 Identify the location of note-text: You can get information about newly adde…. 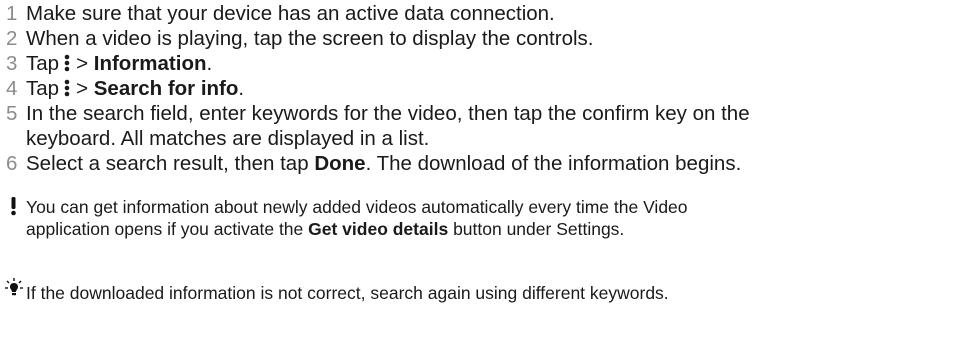
(498, 218).